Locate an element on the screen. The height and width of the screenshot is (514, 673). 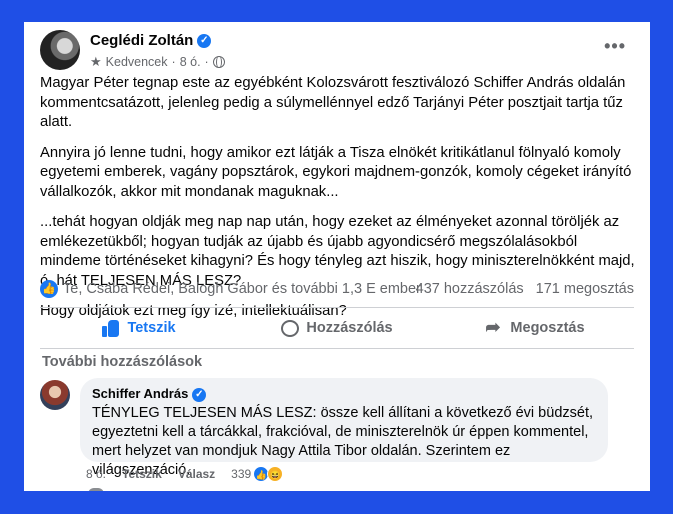
post-author-name: Ceglédi Zoltán is located at coordinates (141, 40).